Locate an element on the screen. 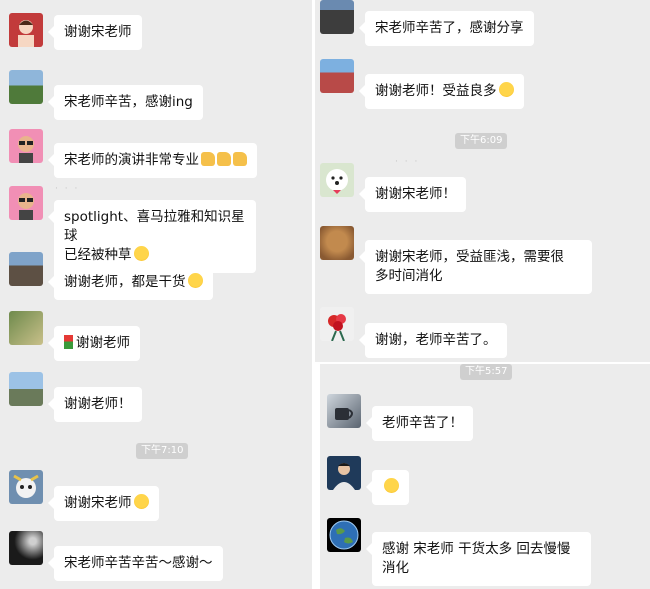 The width and height of the screenshot is (650, 589). message-text: 谢谢宋老师！ is located at coordinates (415, 194).